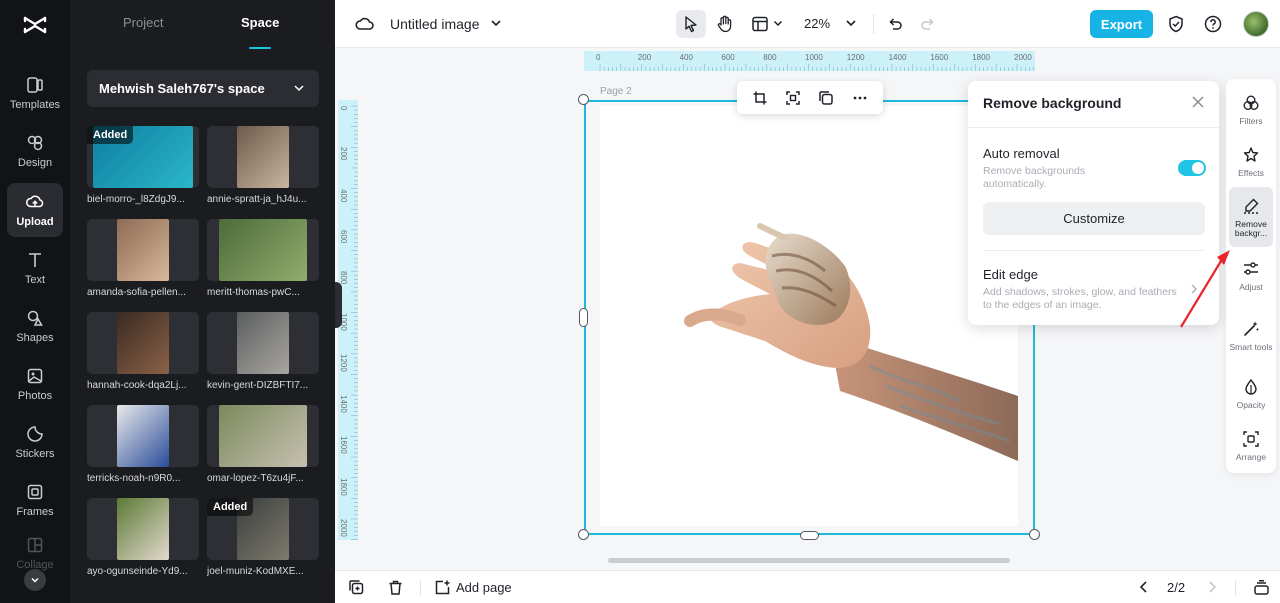  What do you see at coordinates (343, 195) in the screenshot?
I see `ruler-label: 400` at bounding box center [343, 195].